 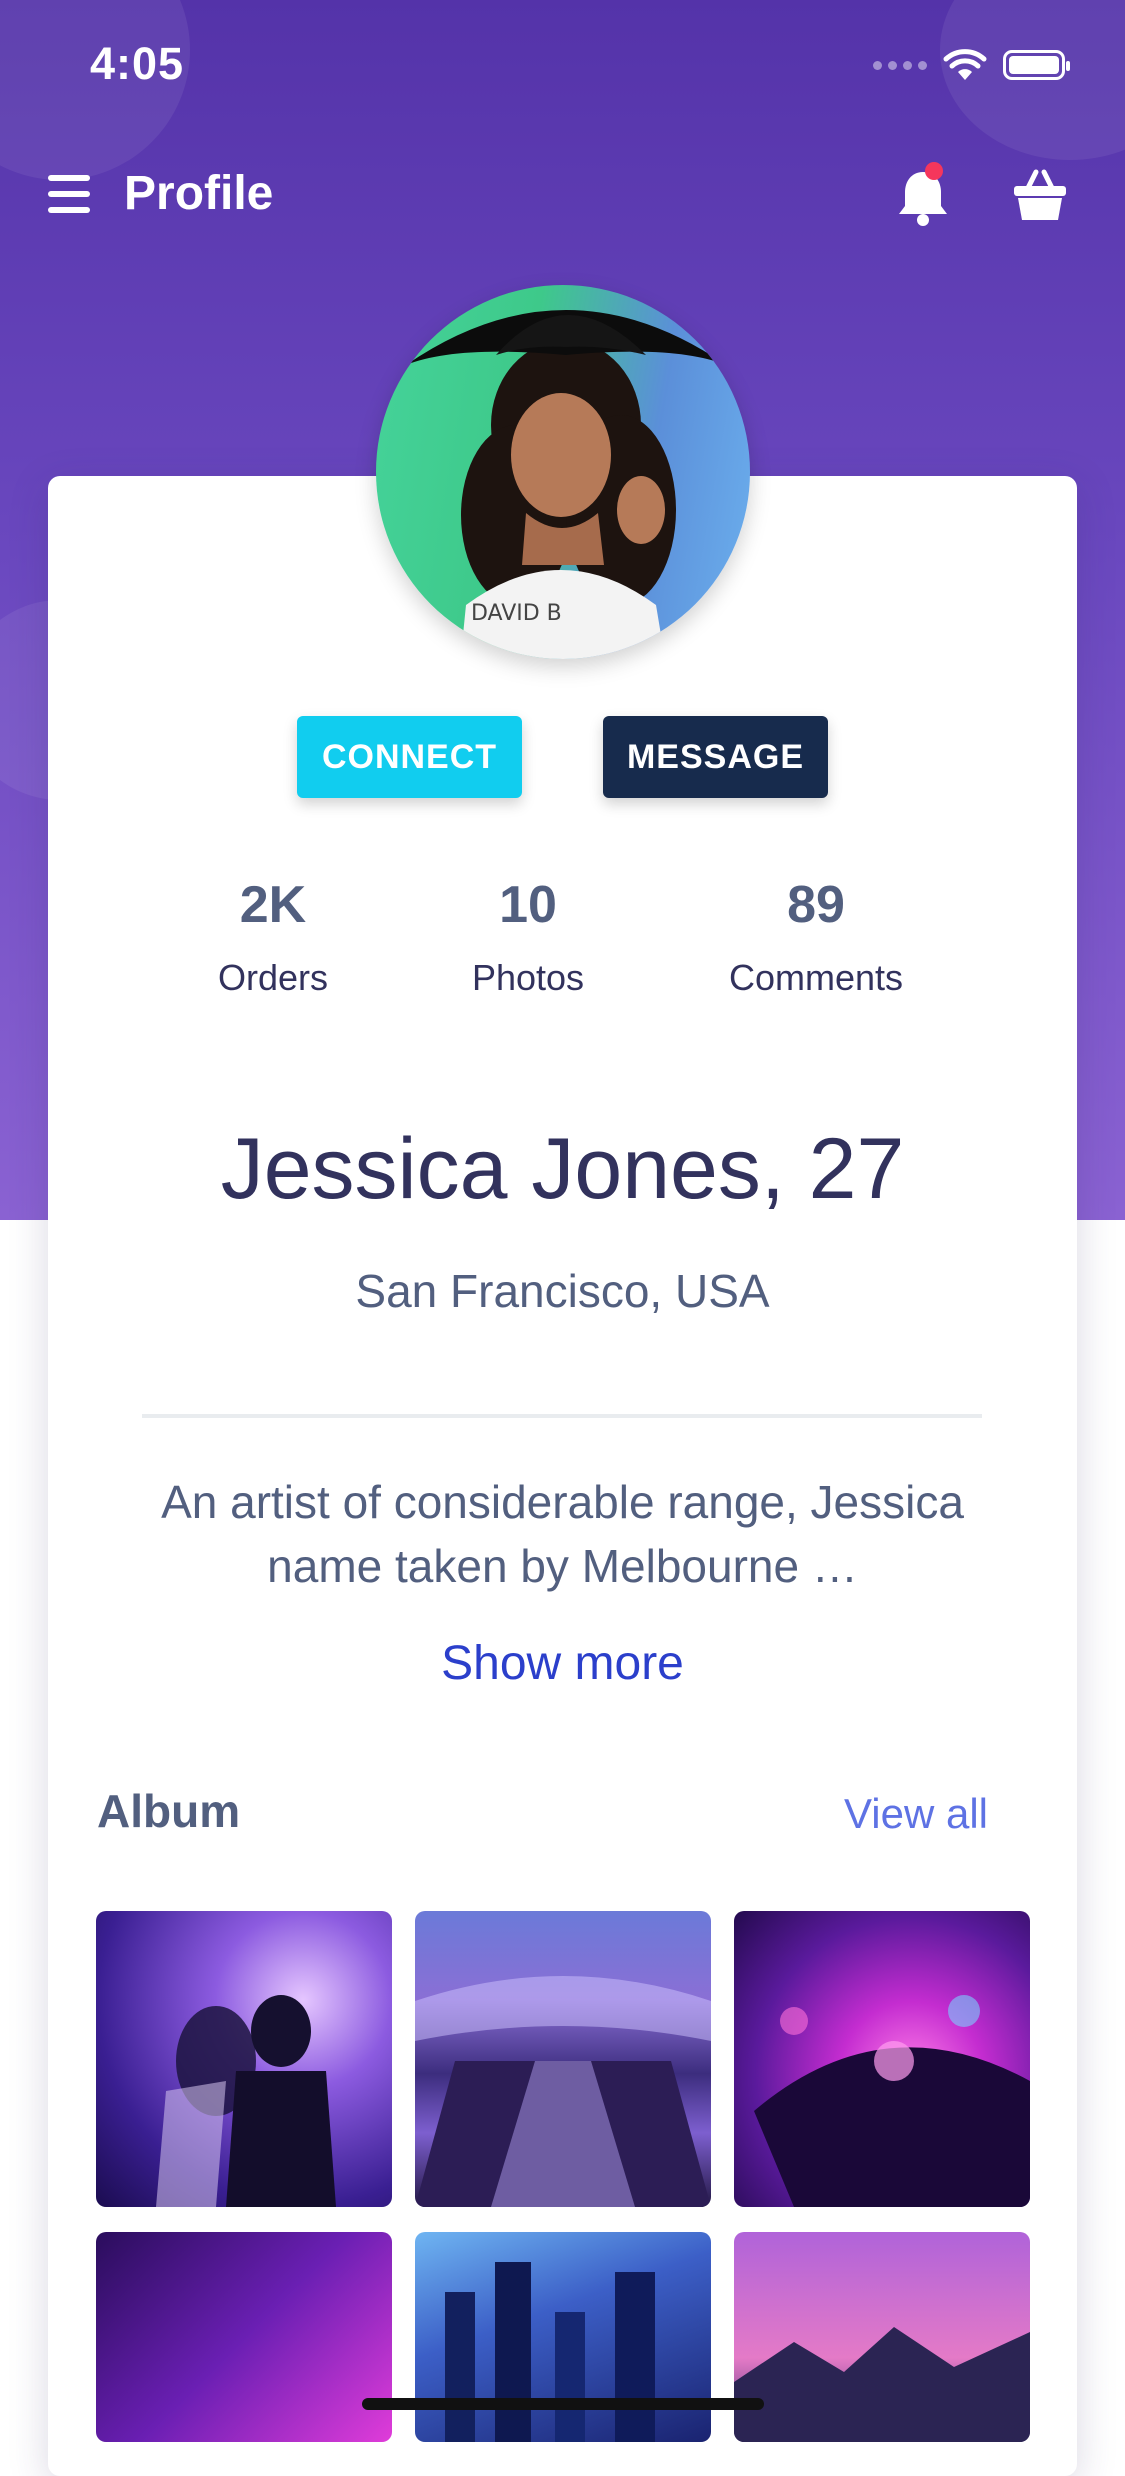 What do you see at coordinates (137, 63) in the screenshot?
I see `status-time: 4:05` at bounding box center [137, 63].